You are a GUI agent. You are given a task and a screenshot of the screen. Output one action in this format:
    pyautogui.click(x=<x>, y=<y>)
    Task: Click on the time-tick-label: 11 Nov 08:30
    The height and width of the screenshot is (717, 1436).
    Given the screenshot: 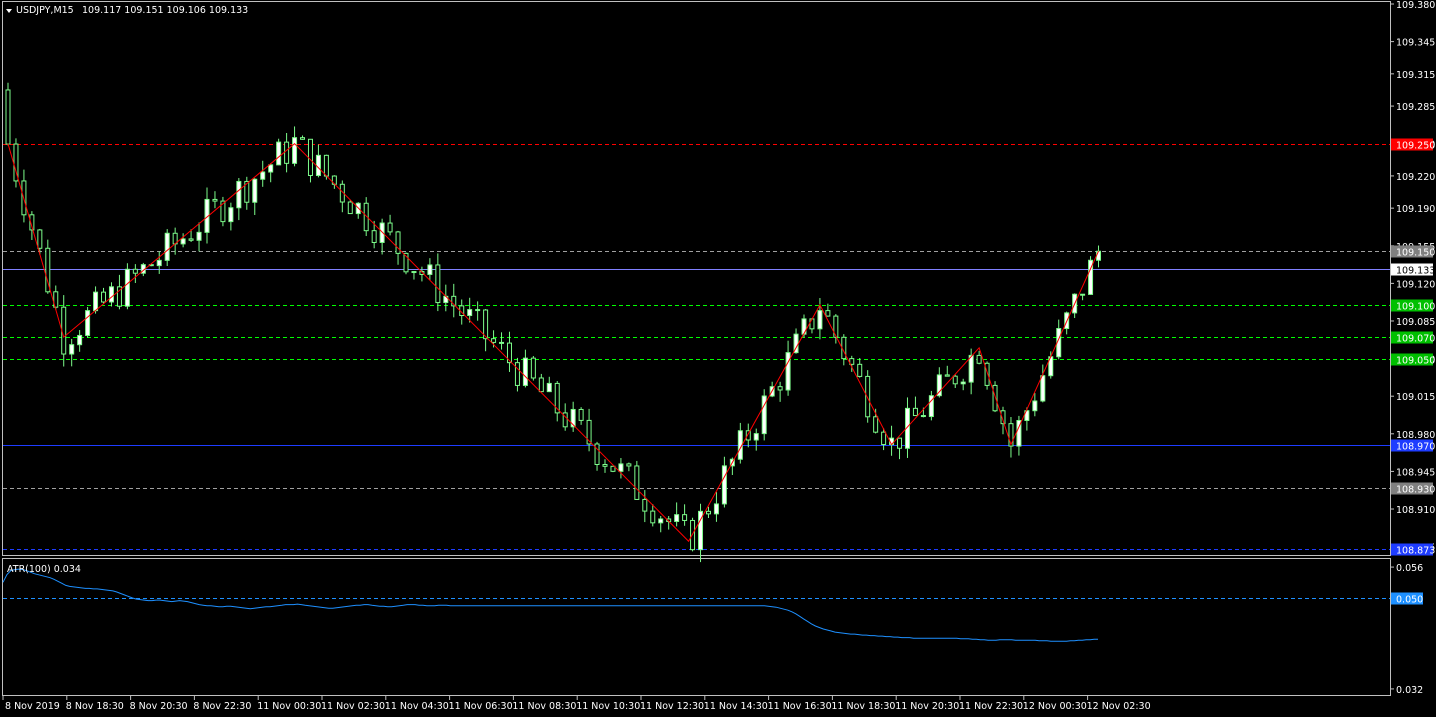 What is the action you would take?
    pyautogui.click(x=544, y=706)
    